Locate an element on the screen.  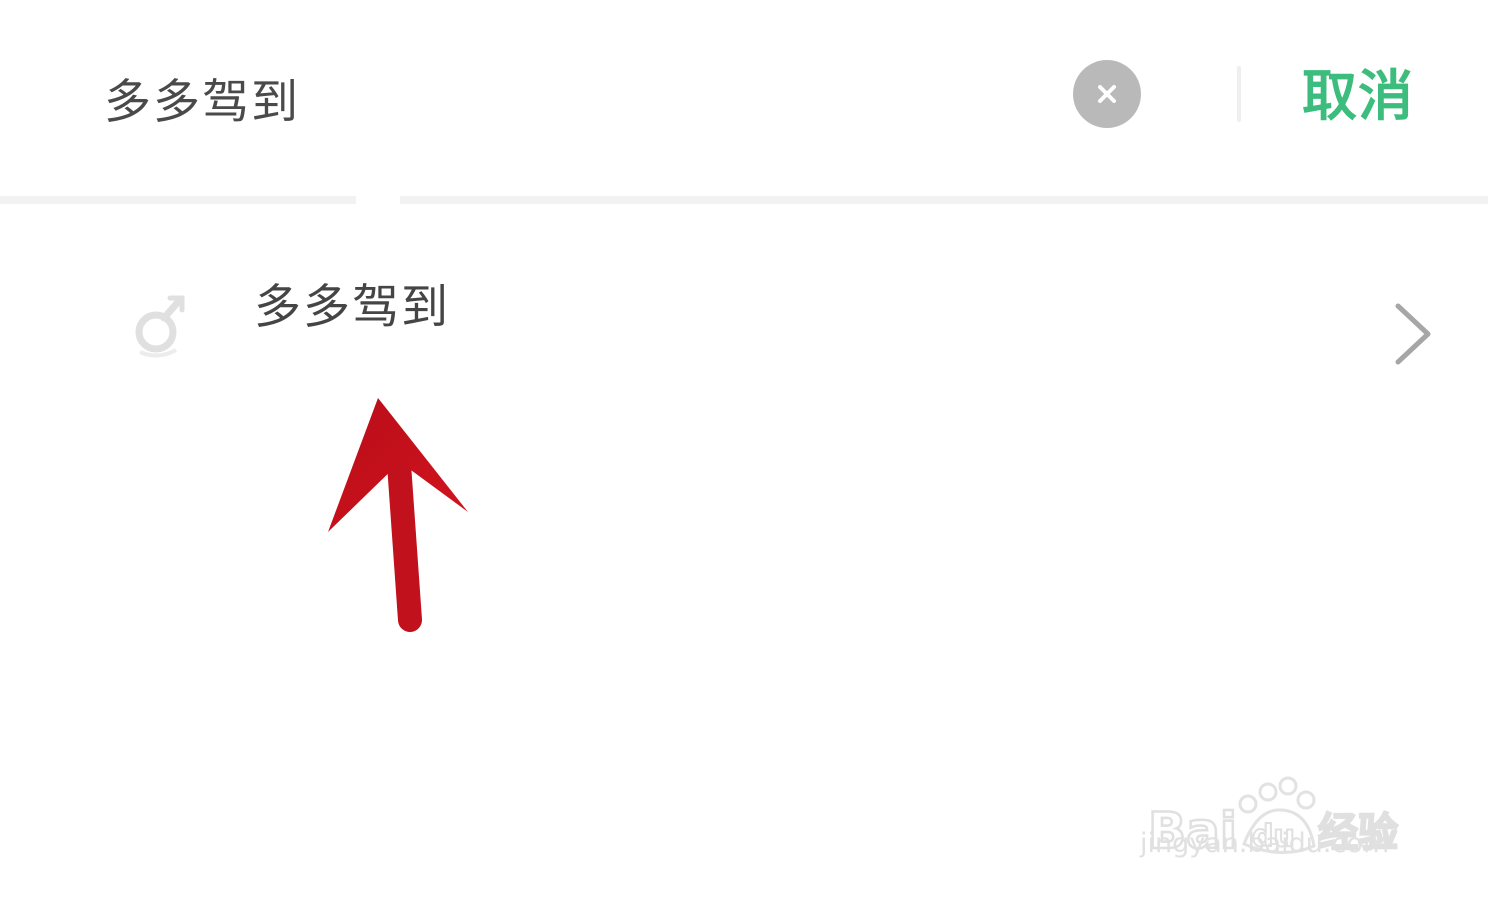
close-circle-icon is located at coordinates (1107, 94).